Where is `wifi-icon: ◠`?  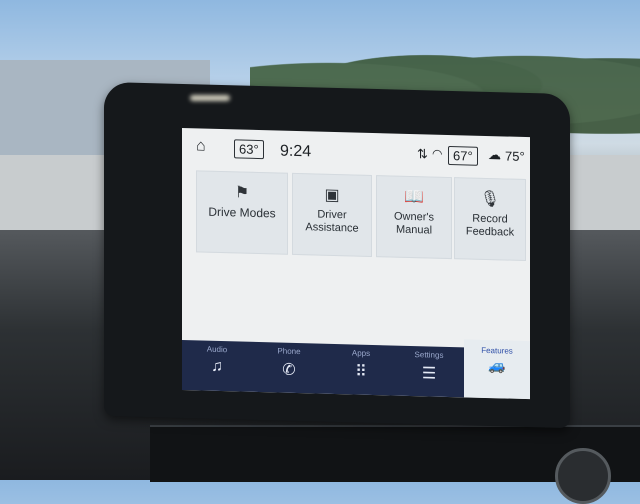
wifi-icon: ◠ is located at coordinates (437, 153).